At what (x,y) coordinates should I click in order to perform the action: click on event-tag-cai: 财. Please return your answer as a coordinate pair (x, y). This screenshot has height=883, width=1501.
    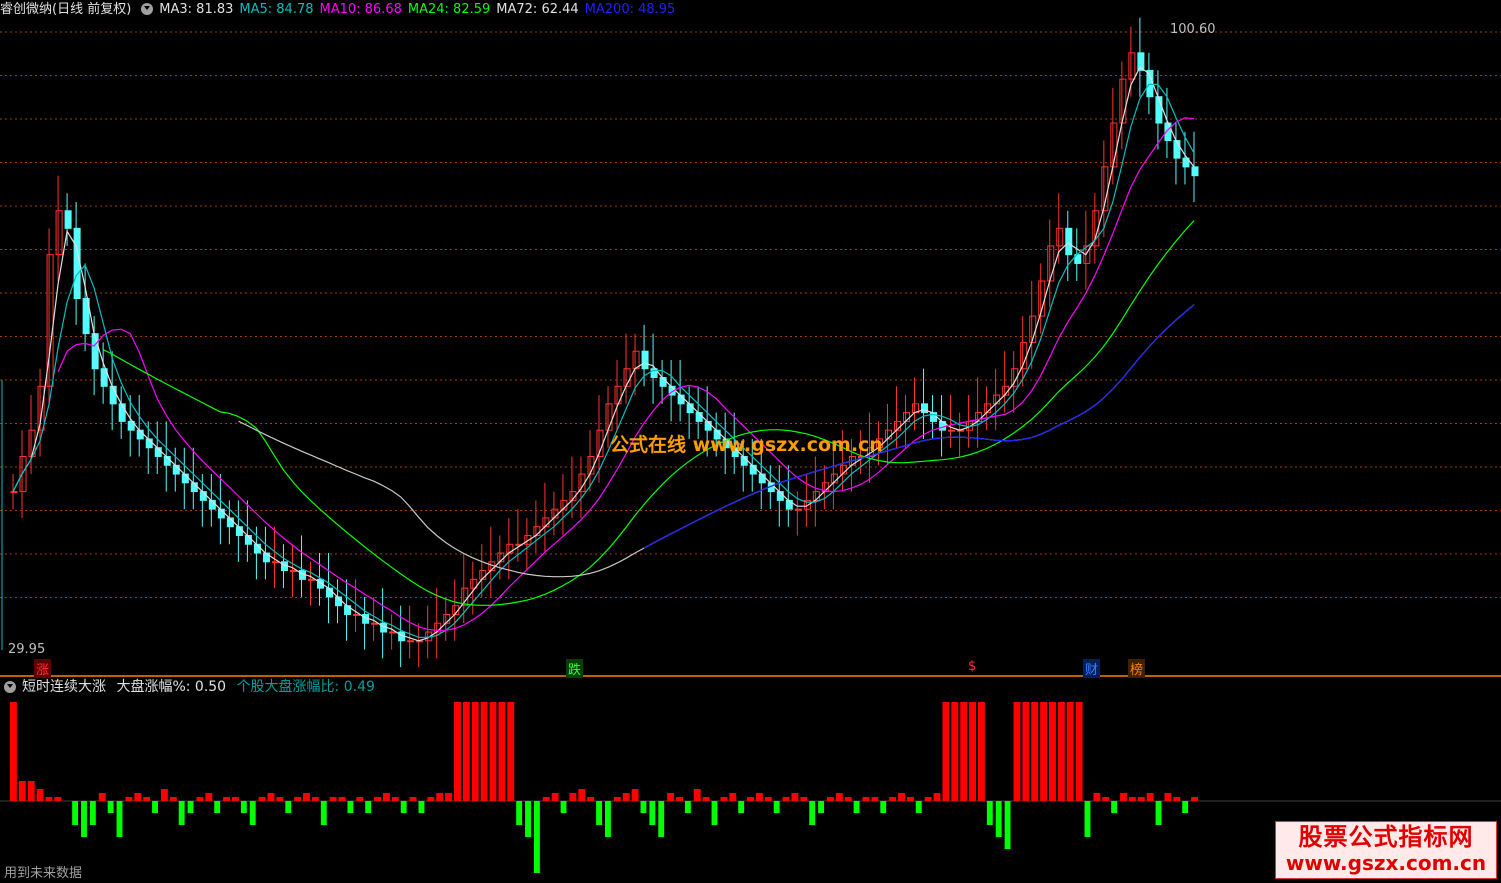
    Looking at the image, I should click on (1092, 668).